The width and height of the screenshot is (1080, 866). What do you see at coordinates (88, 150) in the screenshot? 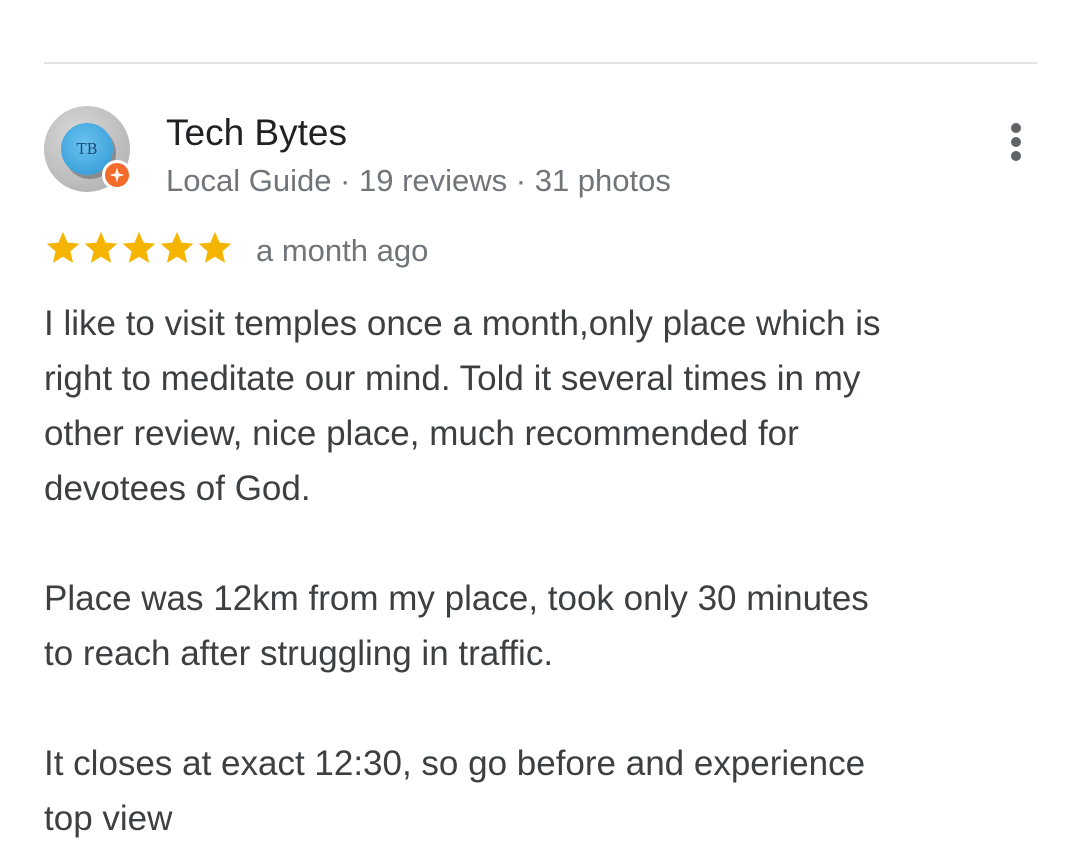
I see `author-avatar: TB` at bounding box center [88, 150].